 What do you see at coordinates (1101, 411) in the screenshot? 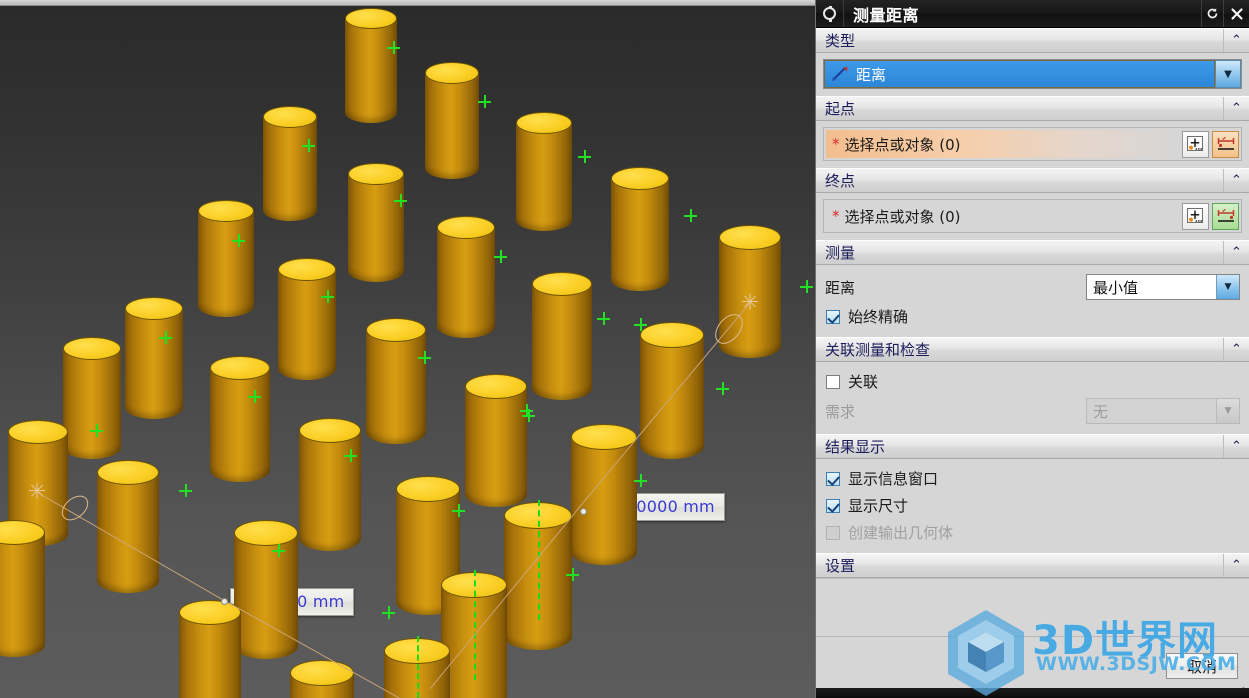
I see `requirement-value: 无` at bounding box center [1101, 411].